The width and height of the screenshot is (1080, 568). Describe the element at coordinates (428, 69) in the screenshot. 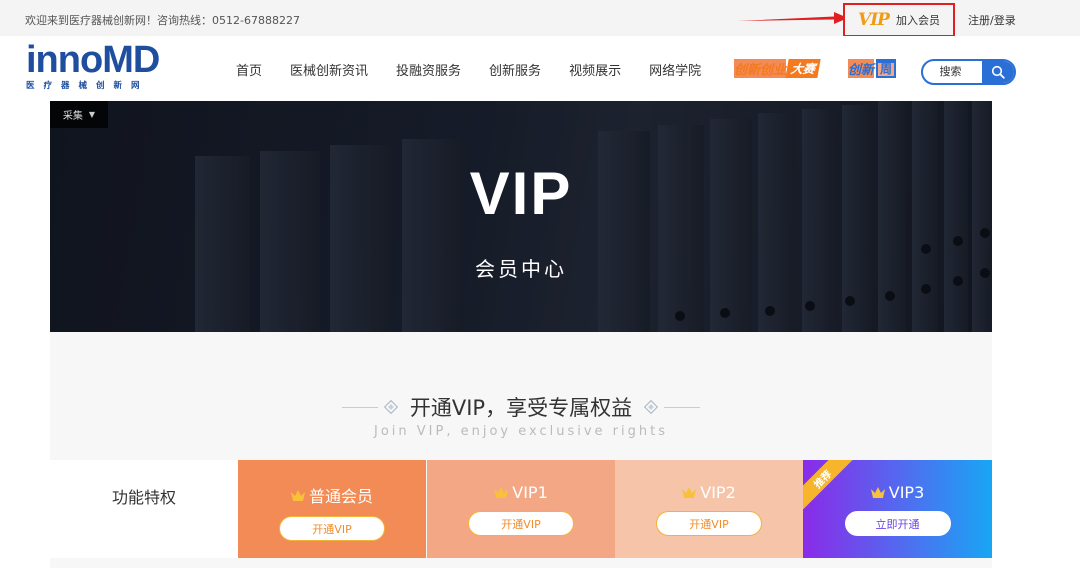

I see `nav-item-investment: 投融资服务` at that location.